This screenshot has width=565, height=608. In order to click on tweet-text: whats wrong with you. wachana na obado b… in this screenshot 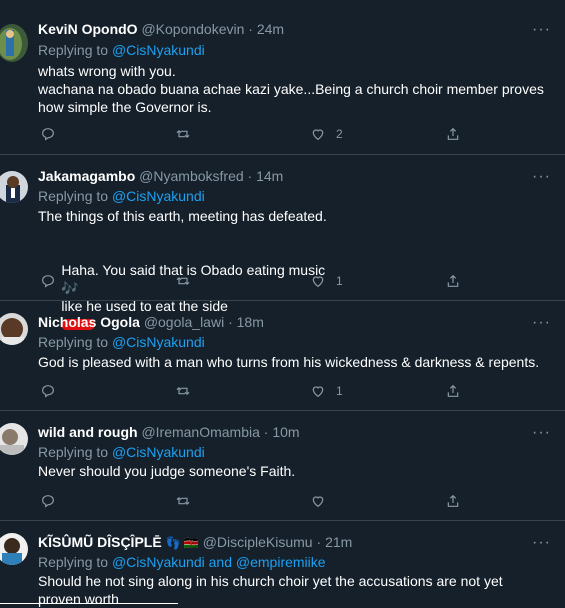, I will do `click(291, 89)`.